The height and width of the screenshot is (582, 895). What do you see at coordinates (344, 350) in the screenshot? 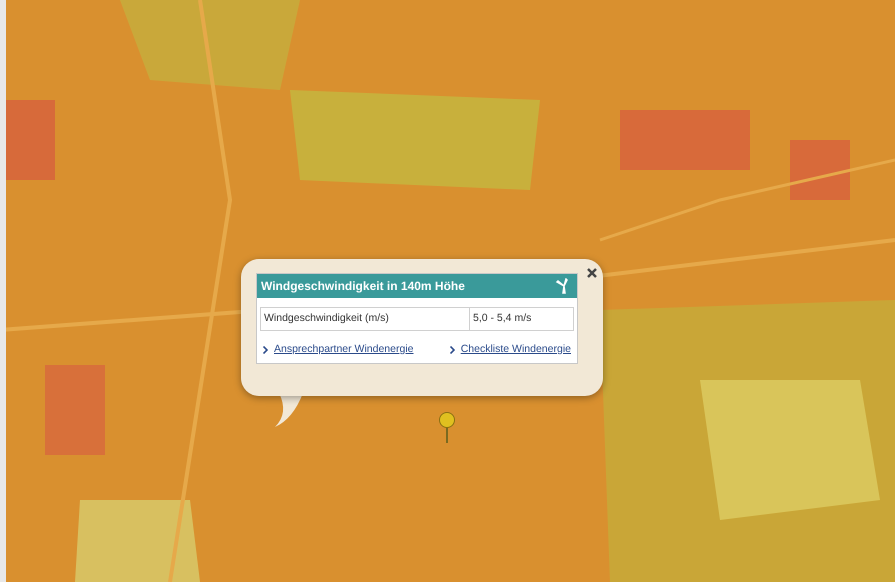
I see `link: Ansprechpartner Windenergie` at bounding box center [344, 350].